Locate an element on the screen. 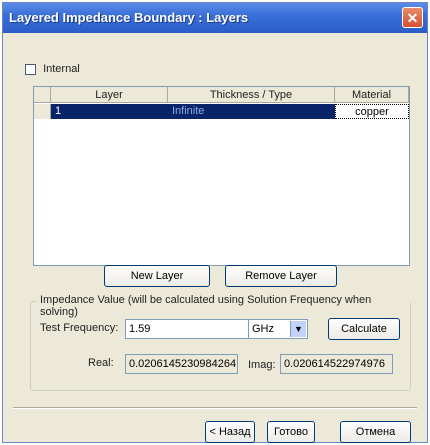  imag-label: Imag: is located at coordinates (262, 365).